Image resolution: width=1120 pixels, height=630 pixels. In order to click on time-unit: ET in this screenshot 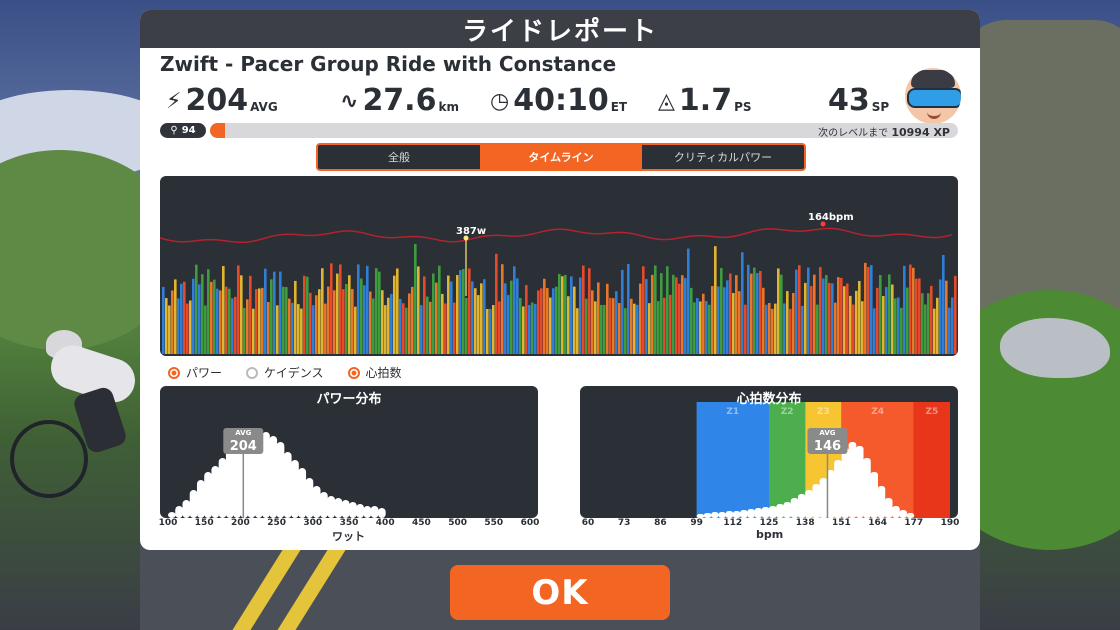, I will do `click(619, 107)`.